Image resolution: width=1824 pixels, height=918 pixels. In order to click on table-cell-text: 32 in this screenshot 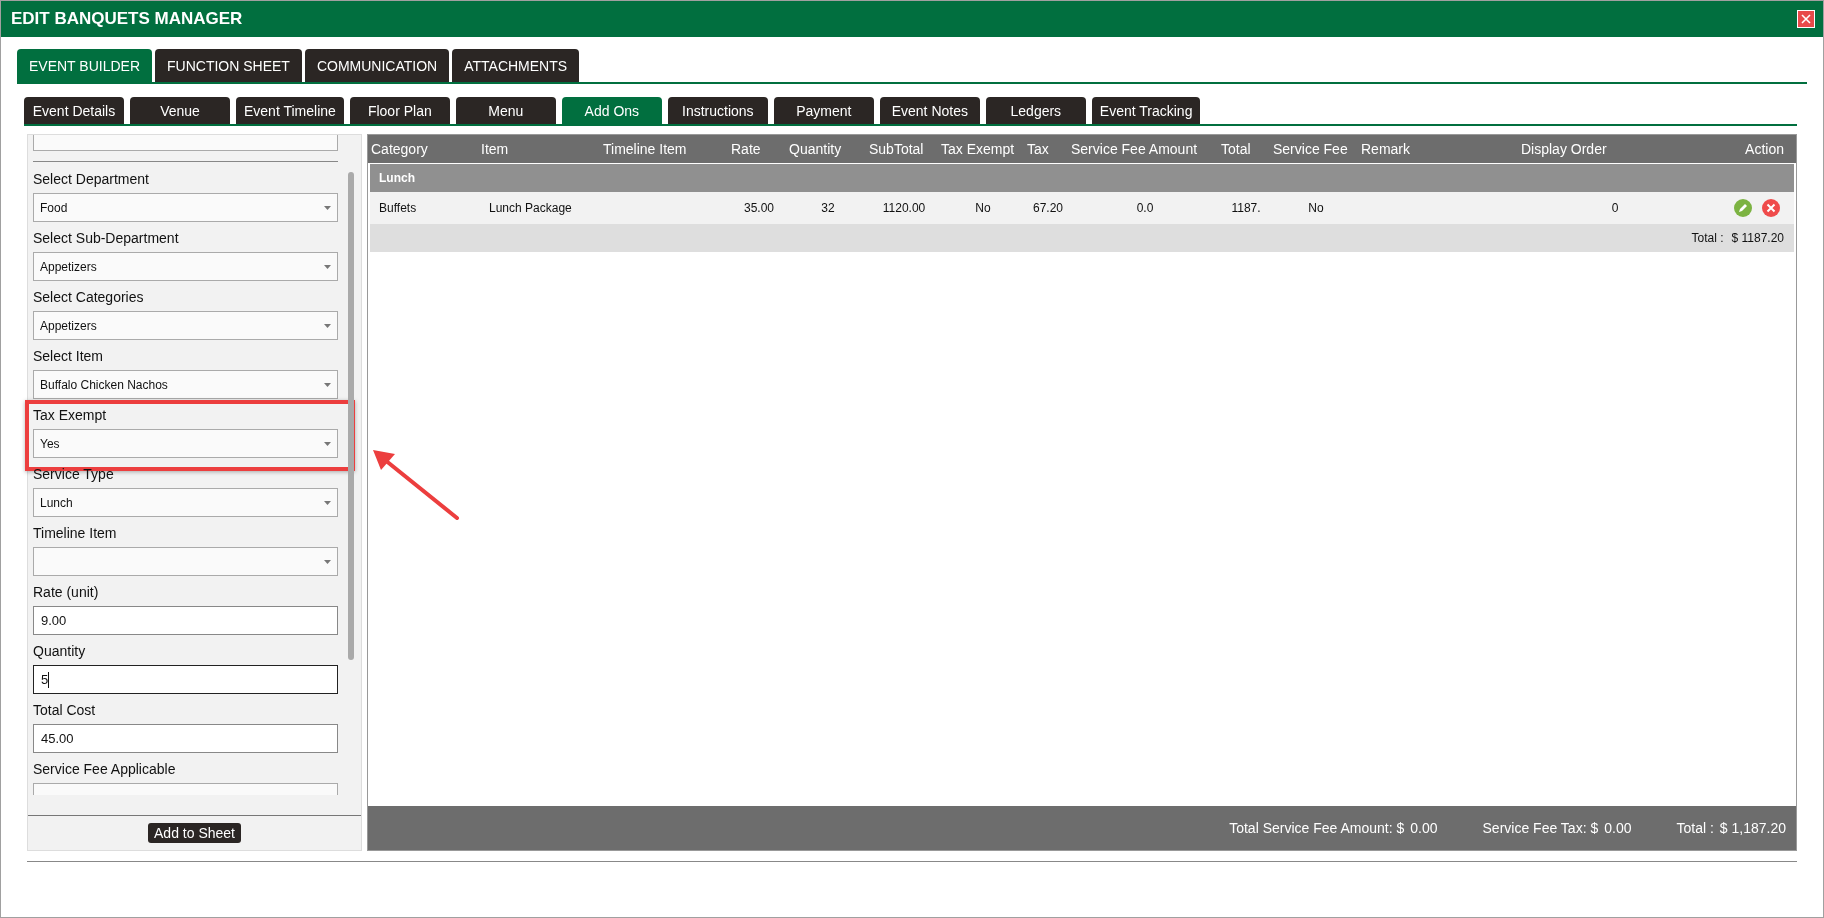, I will do `click(828, 208)`.